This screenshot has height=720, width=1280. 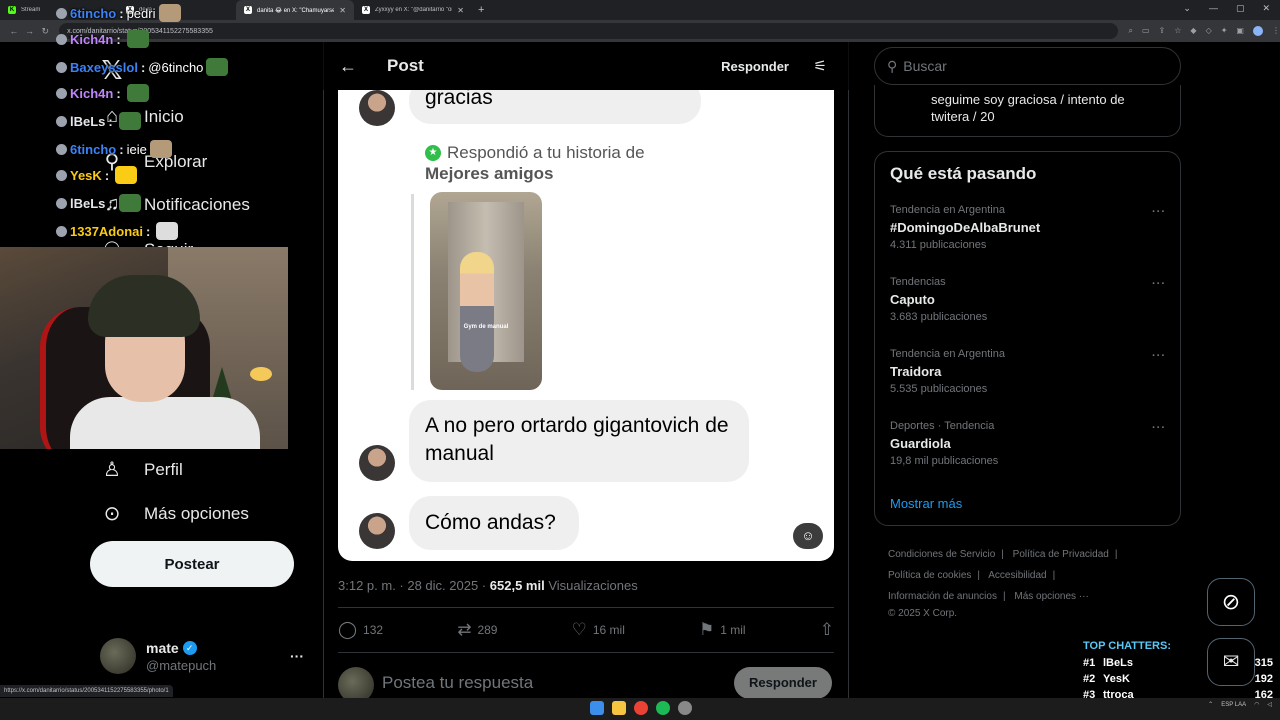 What do you see at coordinates (104, 67) in the screenshot?
I see `chat-username: Baxeysslol` at bounding box center [104, 67].